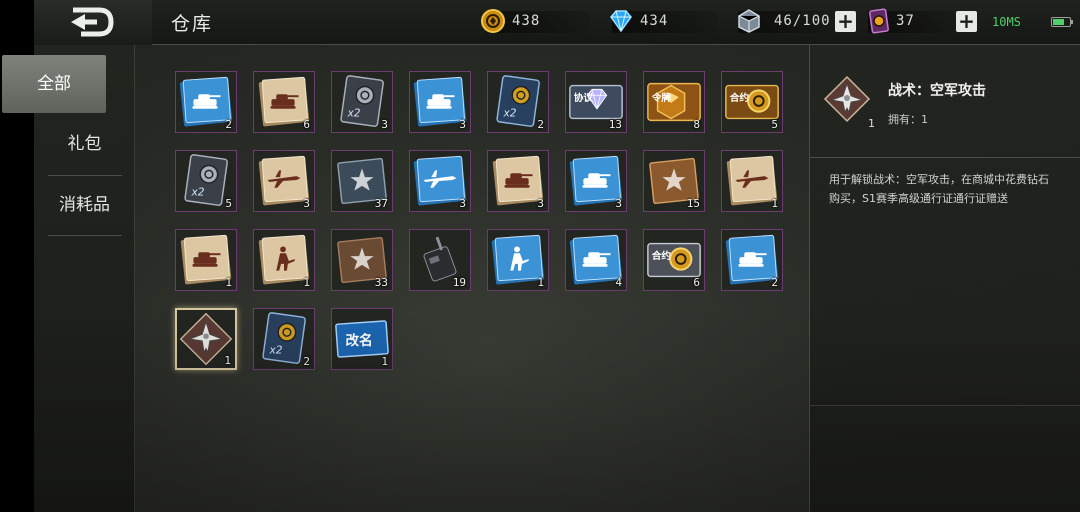 The width and height of the screenshot is (1080, 512). What do you see at coordinates (381, 203) in the screenshot?
I see `item-count: 37` at bounding box center [381, 203].